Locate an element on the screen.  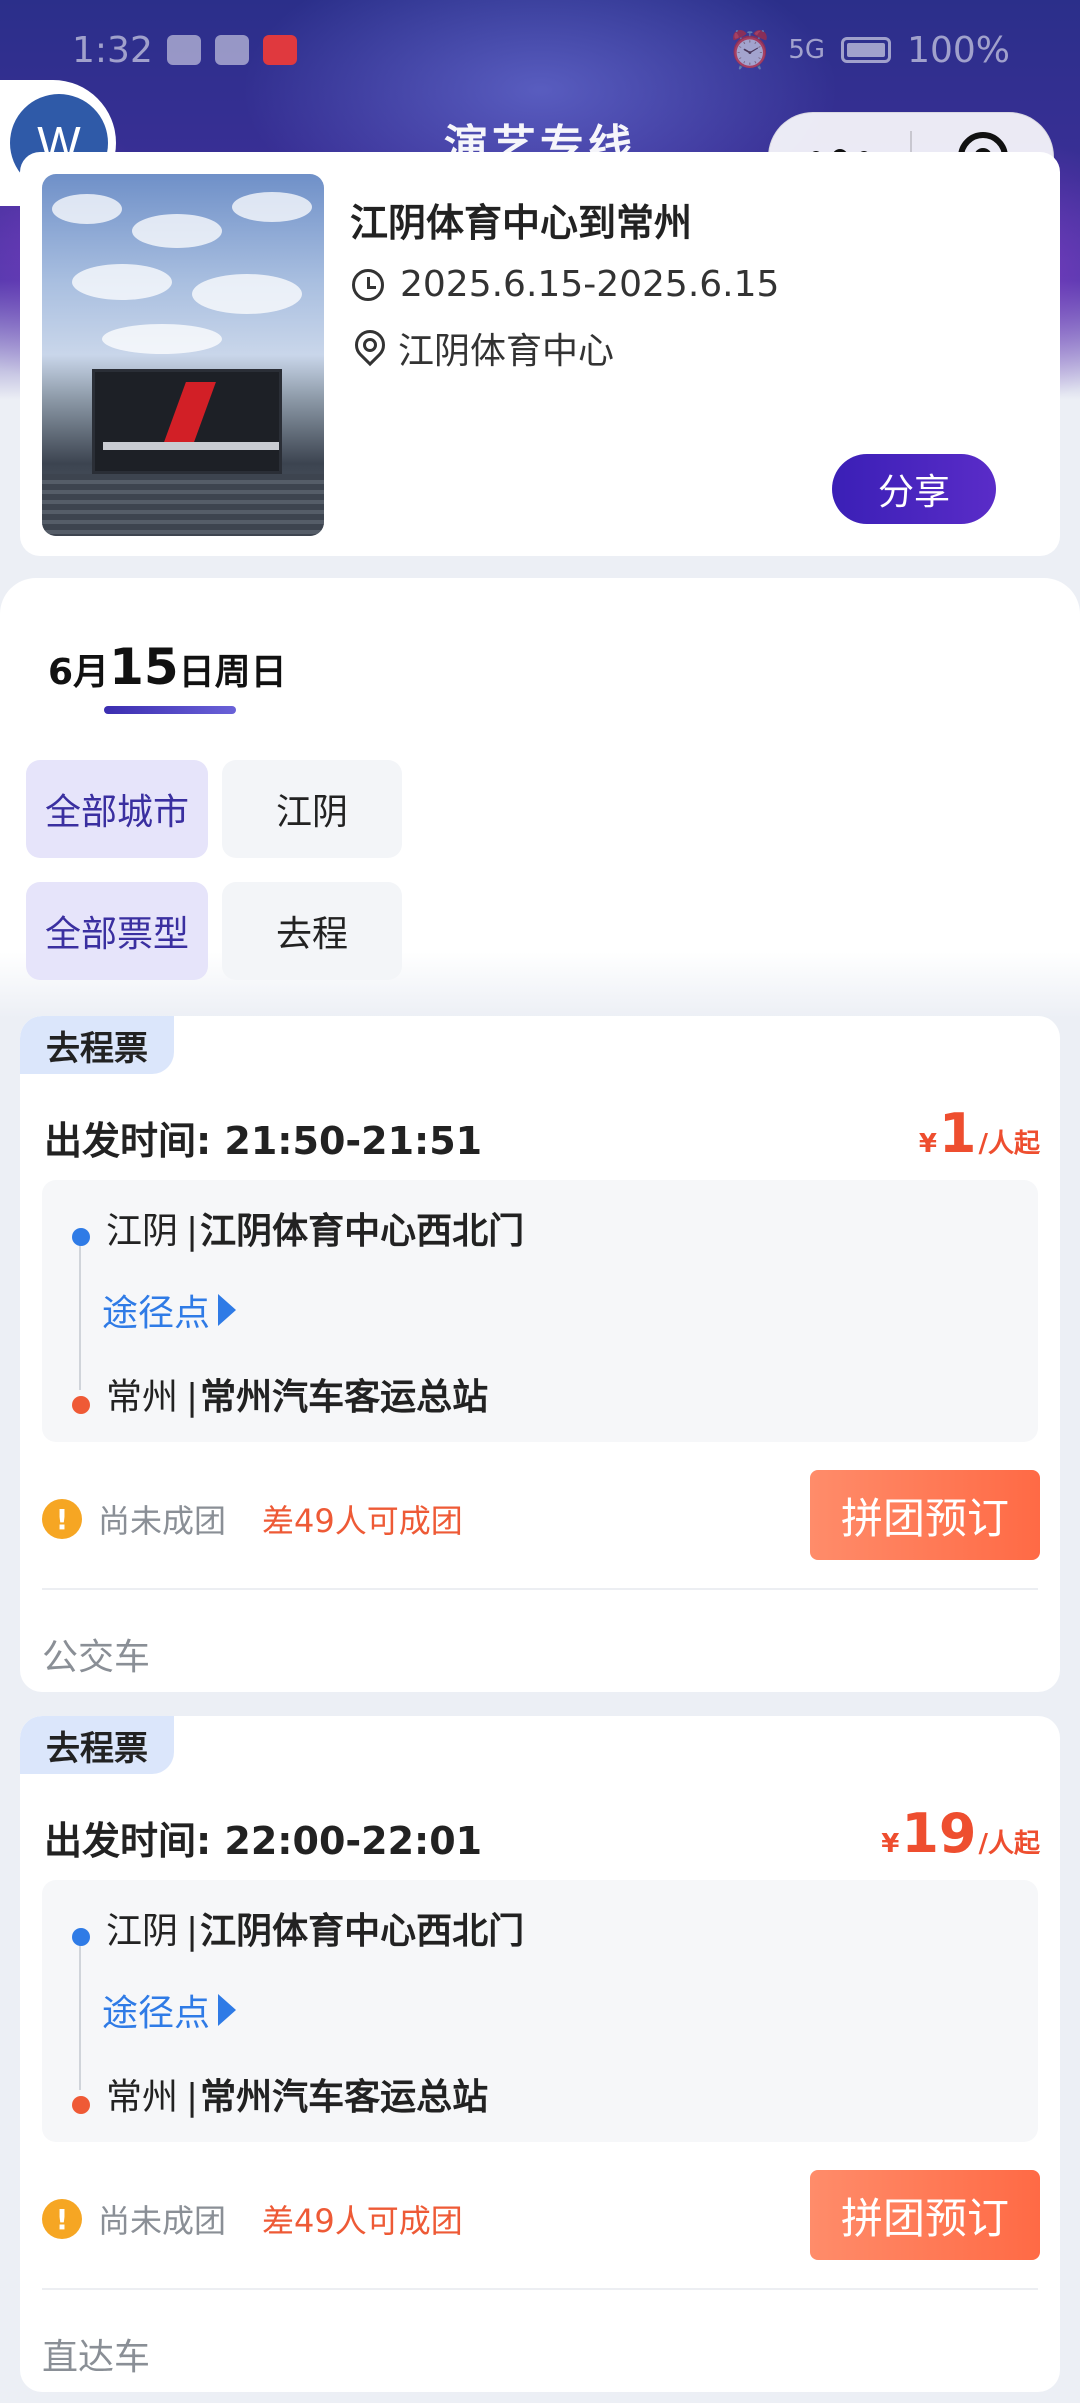
filter-ticket-type-option: 去程 is located at coordinates (312, 931).